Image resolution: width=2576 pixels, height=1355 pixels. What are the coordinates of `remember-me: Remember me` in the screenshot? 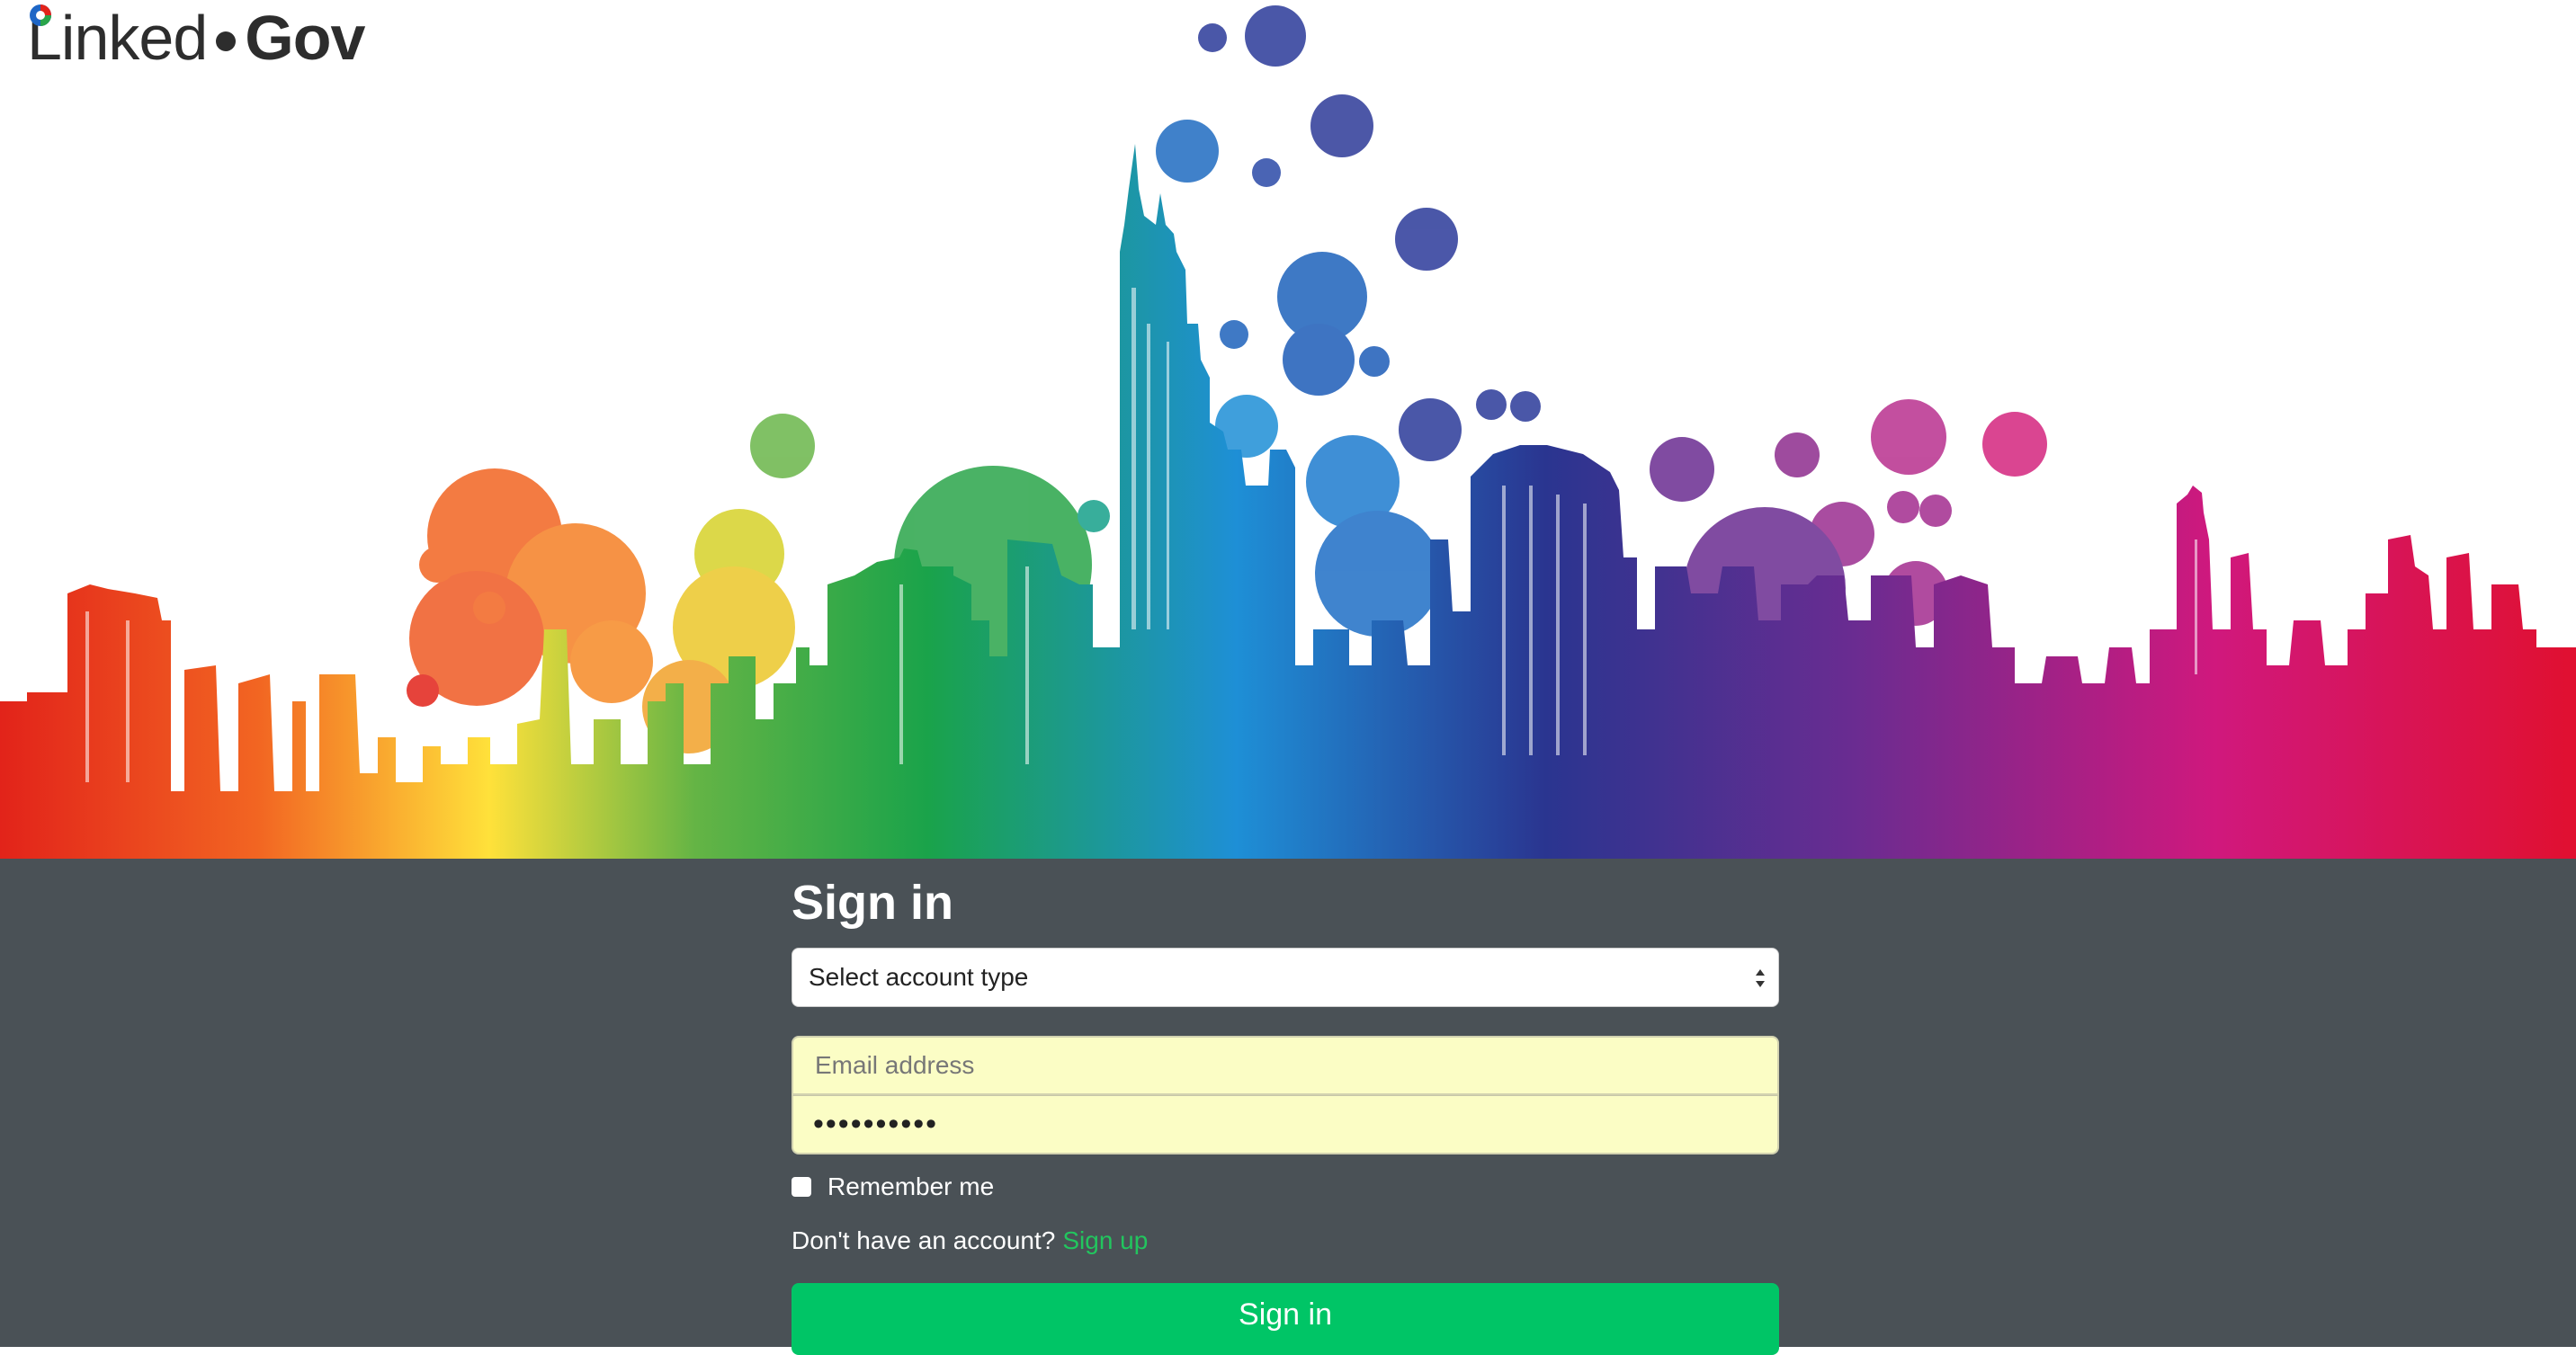 It's located at (893, 1186).